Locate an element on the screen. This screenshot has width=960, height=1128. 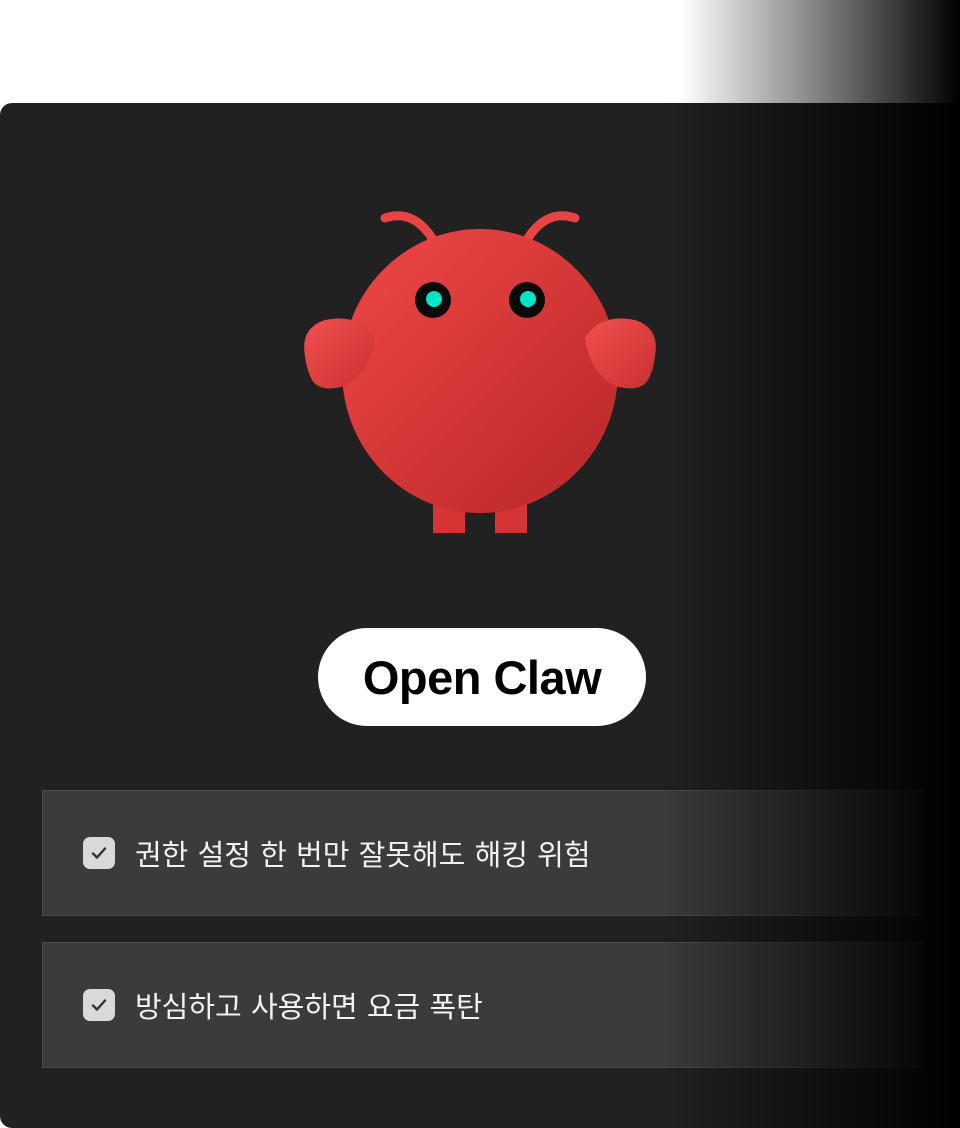
list-item-label: 권한 설정 한 번만 잘못해도 해킹 위험 is located at coordinates (363, 855).